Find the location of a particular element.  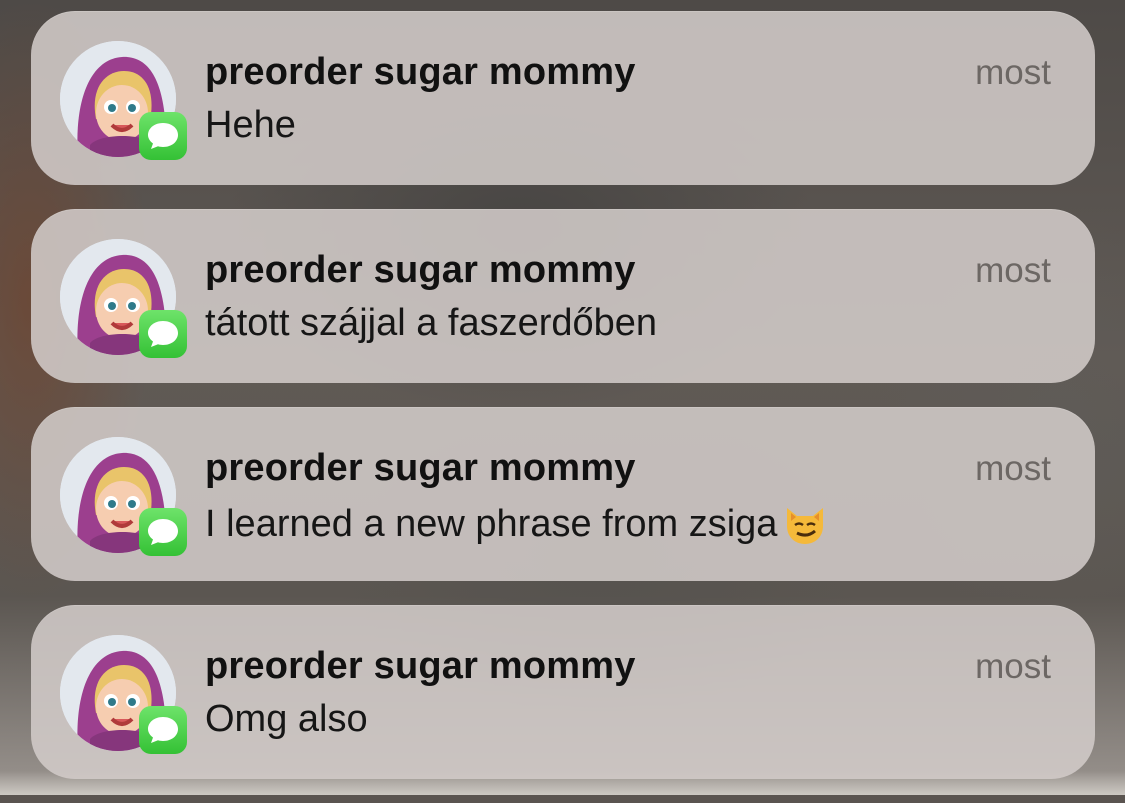

notification-message-row: I learned a new phrase from zsiga is located at coordinates (517, 524).